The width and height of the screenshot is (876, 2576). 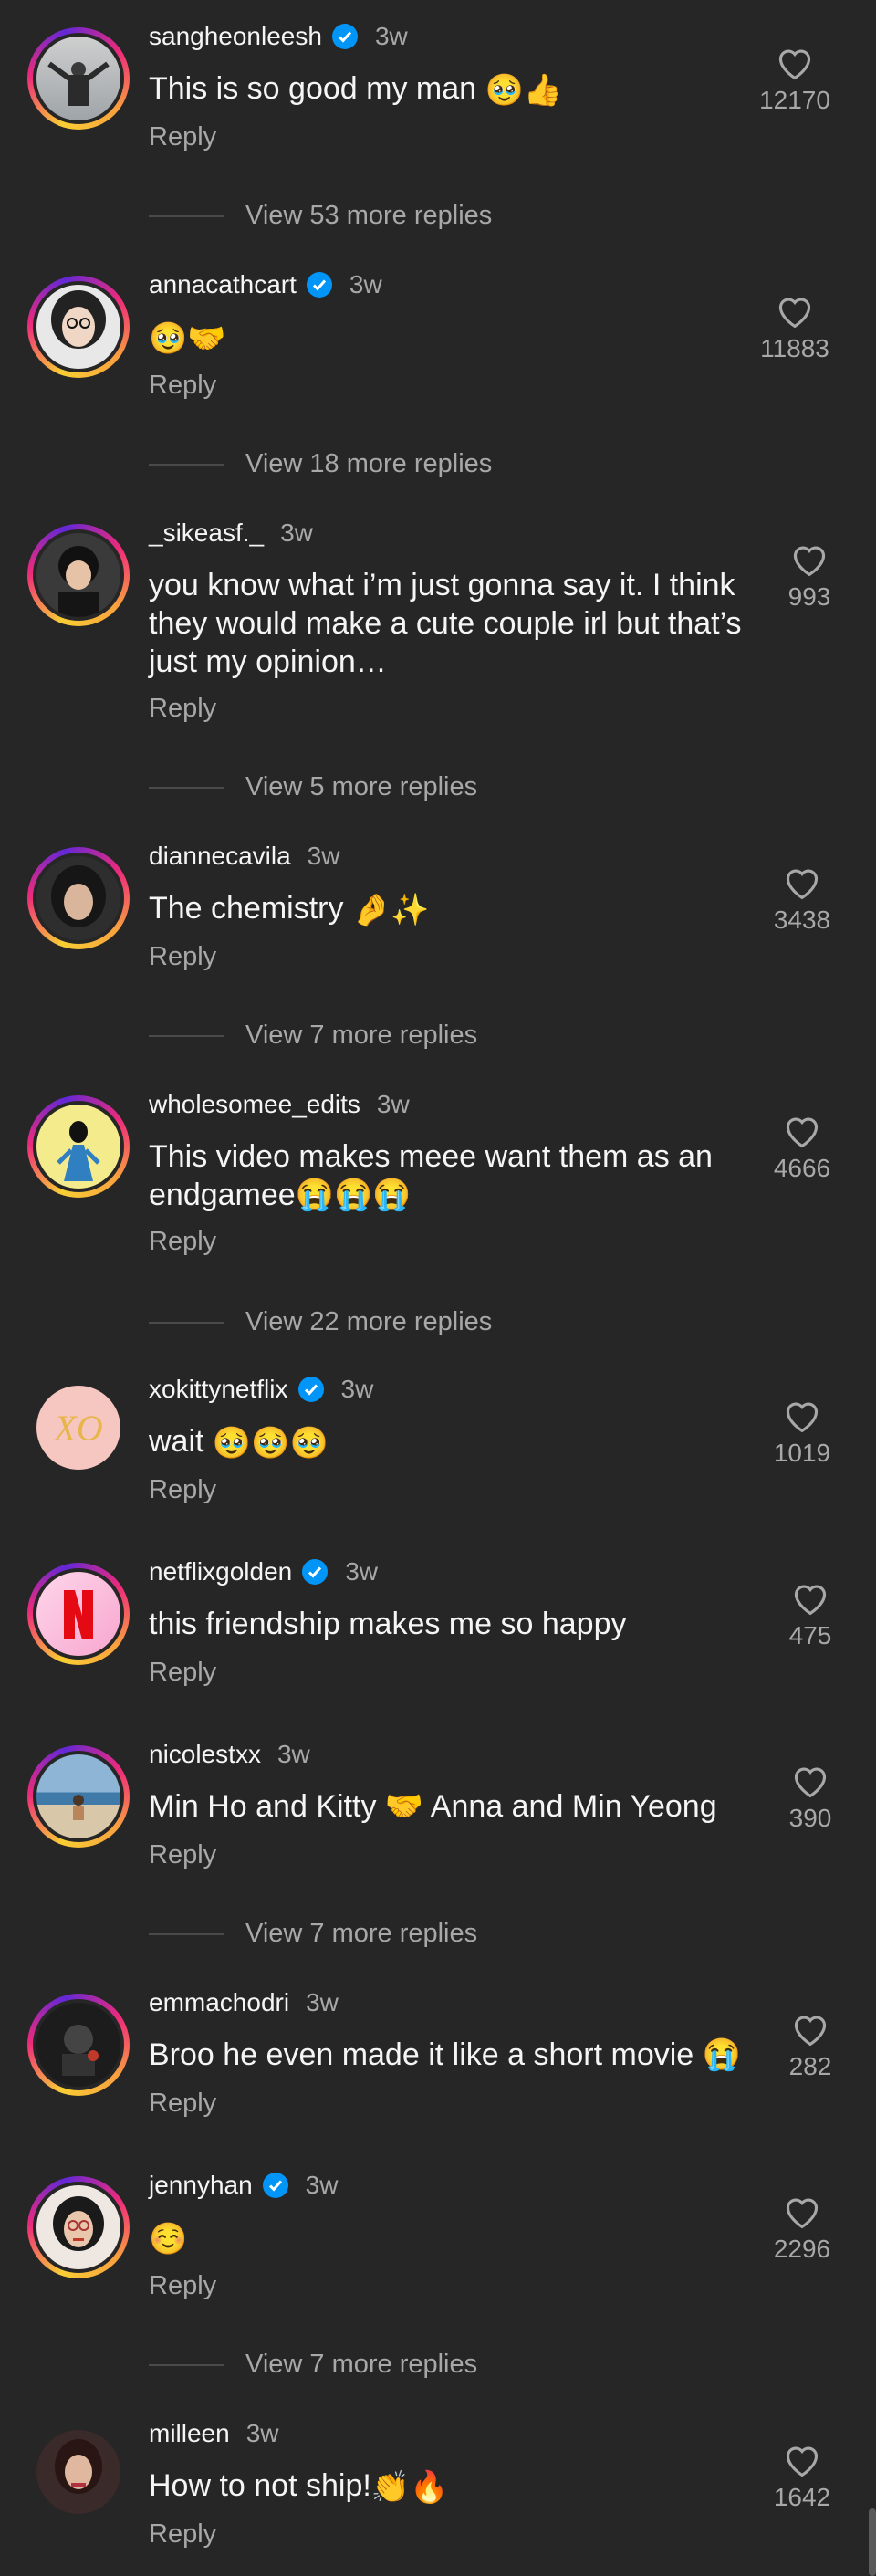 What do you see at coordinates (187, 339) in the screenshot?
I see `comment-emojis: 🥹🤝` at bounding box center [187, 339].